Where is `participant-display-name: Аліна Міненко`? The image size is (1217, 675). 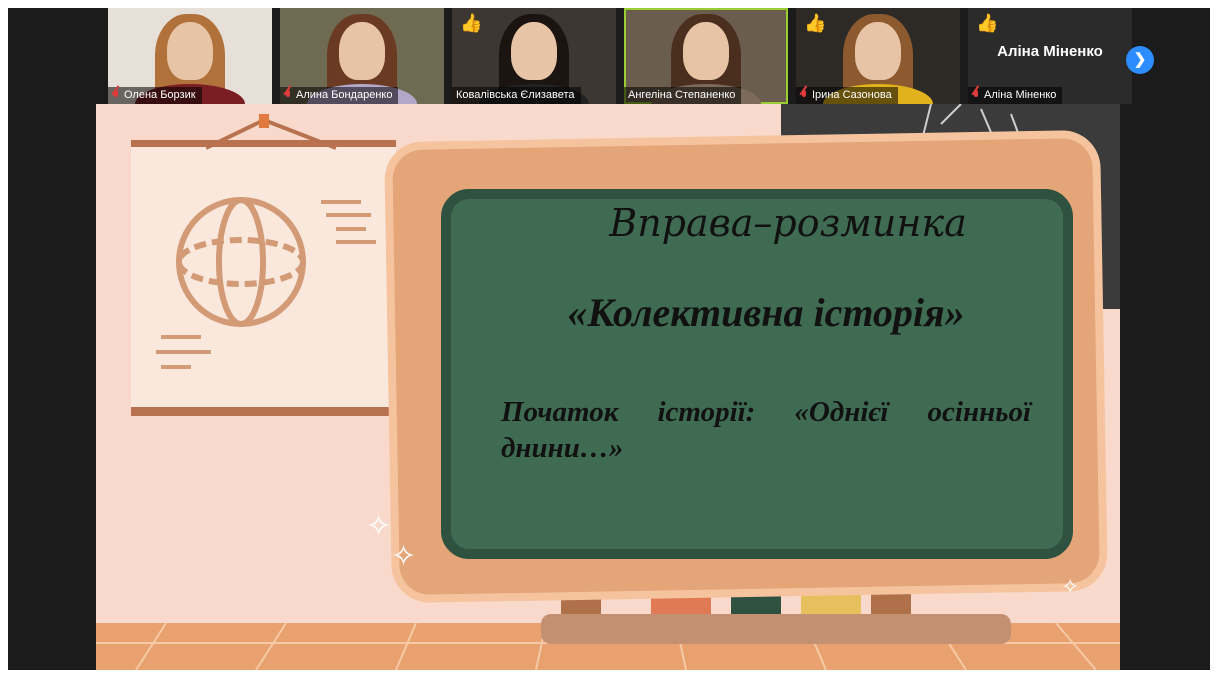 participant-display-name: Аліна Міненко is located at coordinates (1050, 51).